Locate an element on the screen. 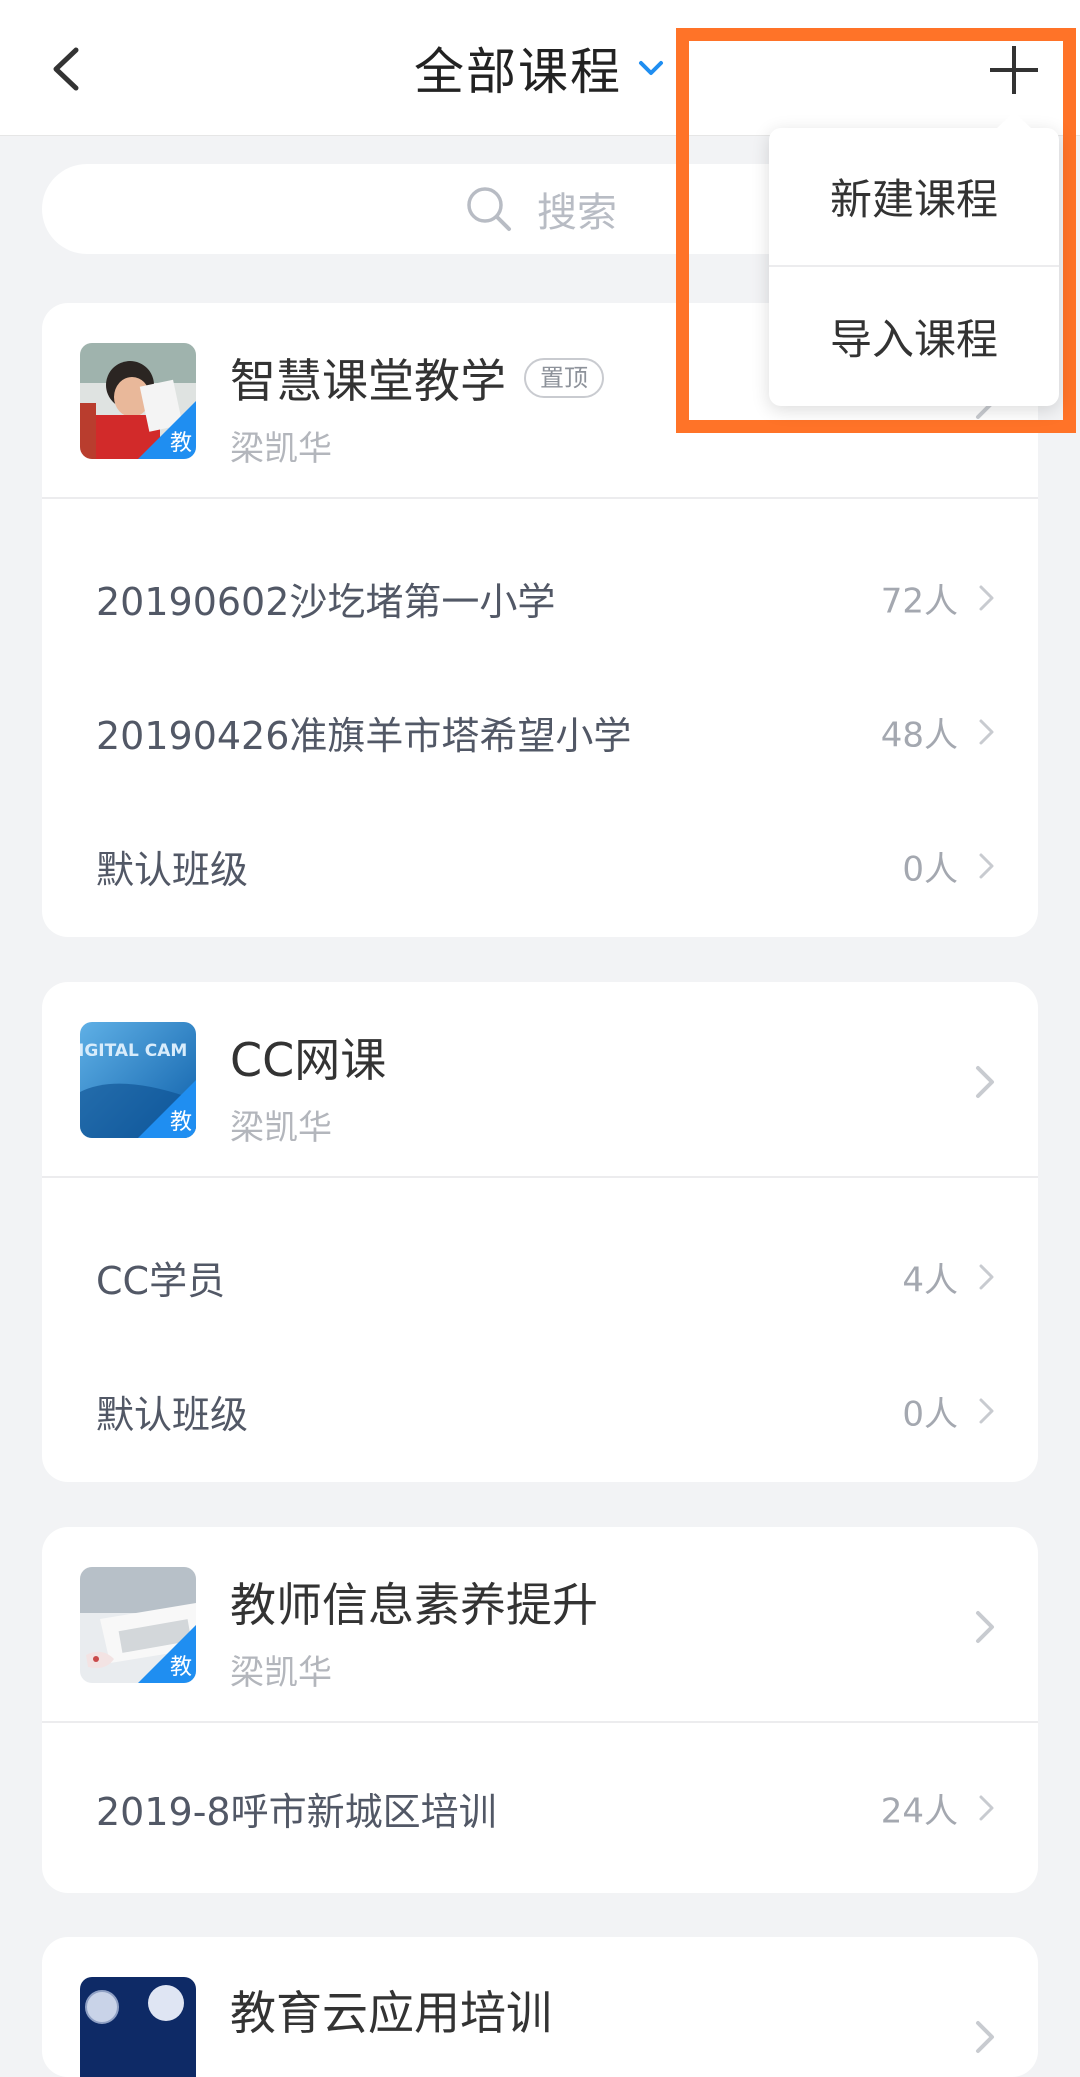  page-title: 全部课程 is located at coordinates (518, 72).